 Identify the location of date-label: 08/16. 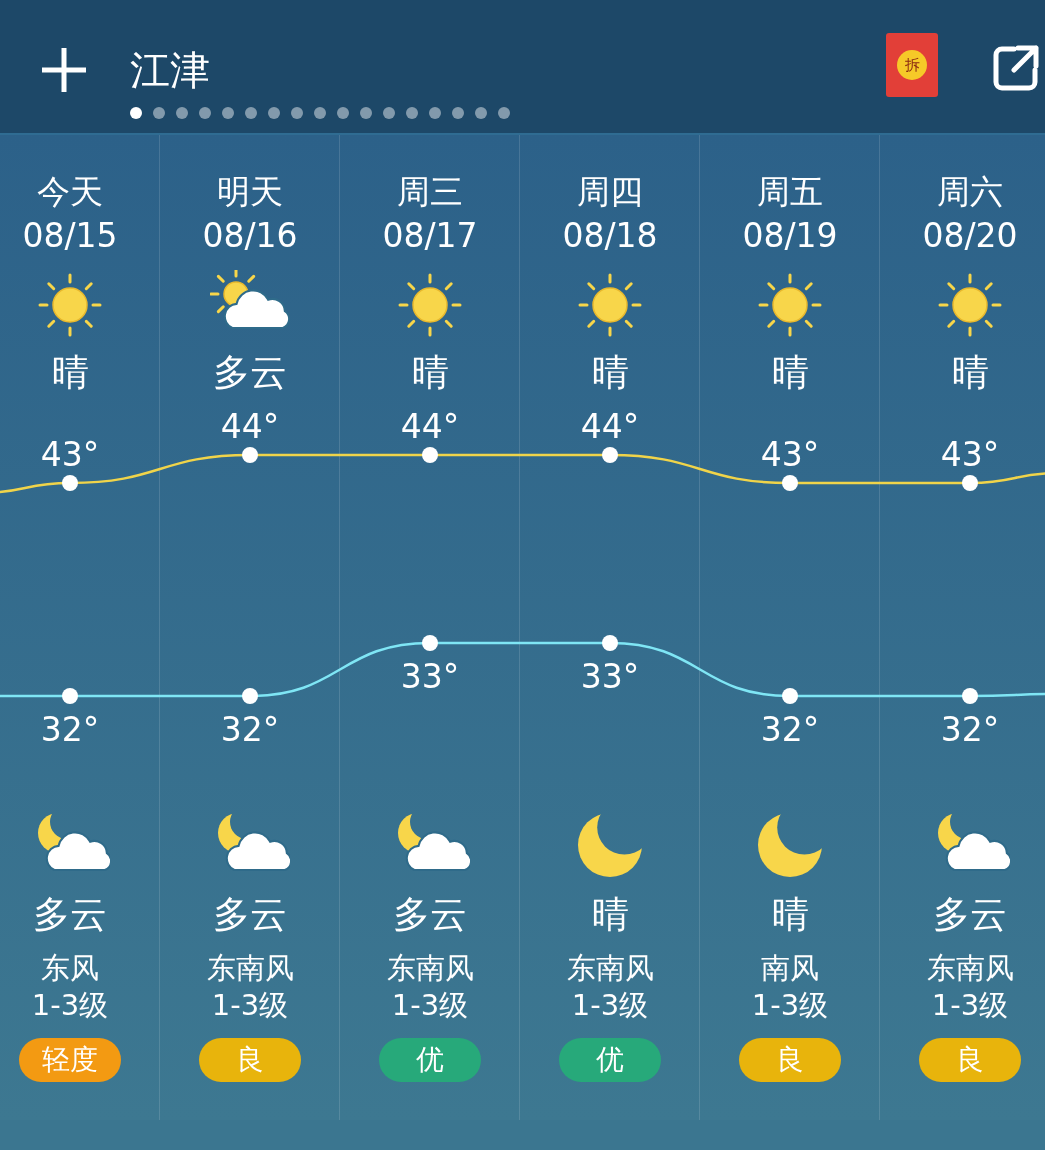
(250, 236).